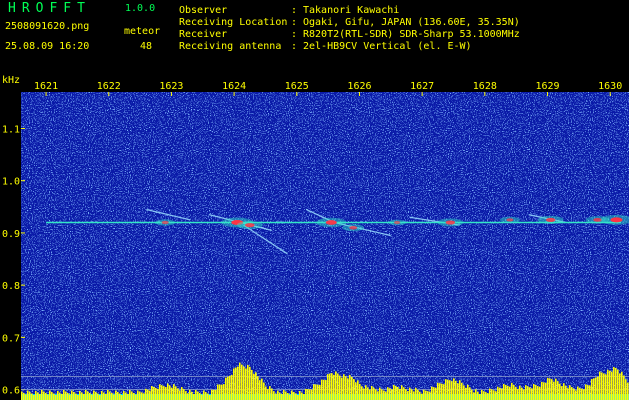 This screenshot has width=629, height=400. What do you see at coordinates (171, 86) in the screenshot?
I see `x-tick-label: 1623` at bounding box center [171, 86].